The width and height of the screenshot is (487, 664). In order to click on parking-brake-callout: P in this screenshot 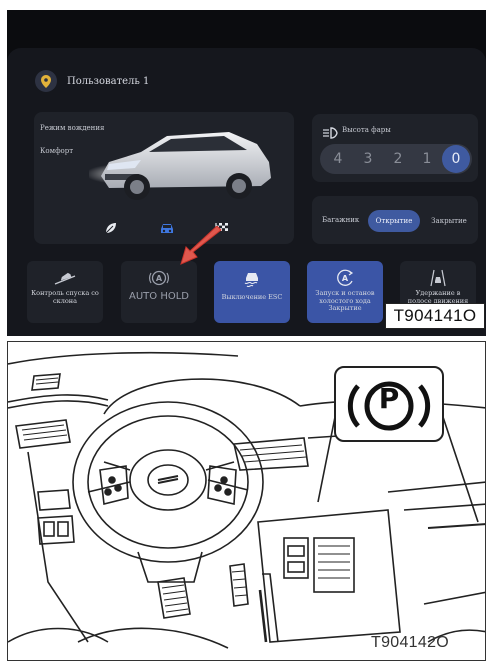, I will do `click(389, 404)`.